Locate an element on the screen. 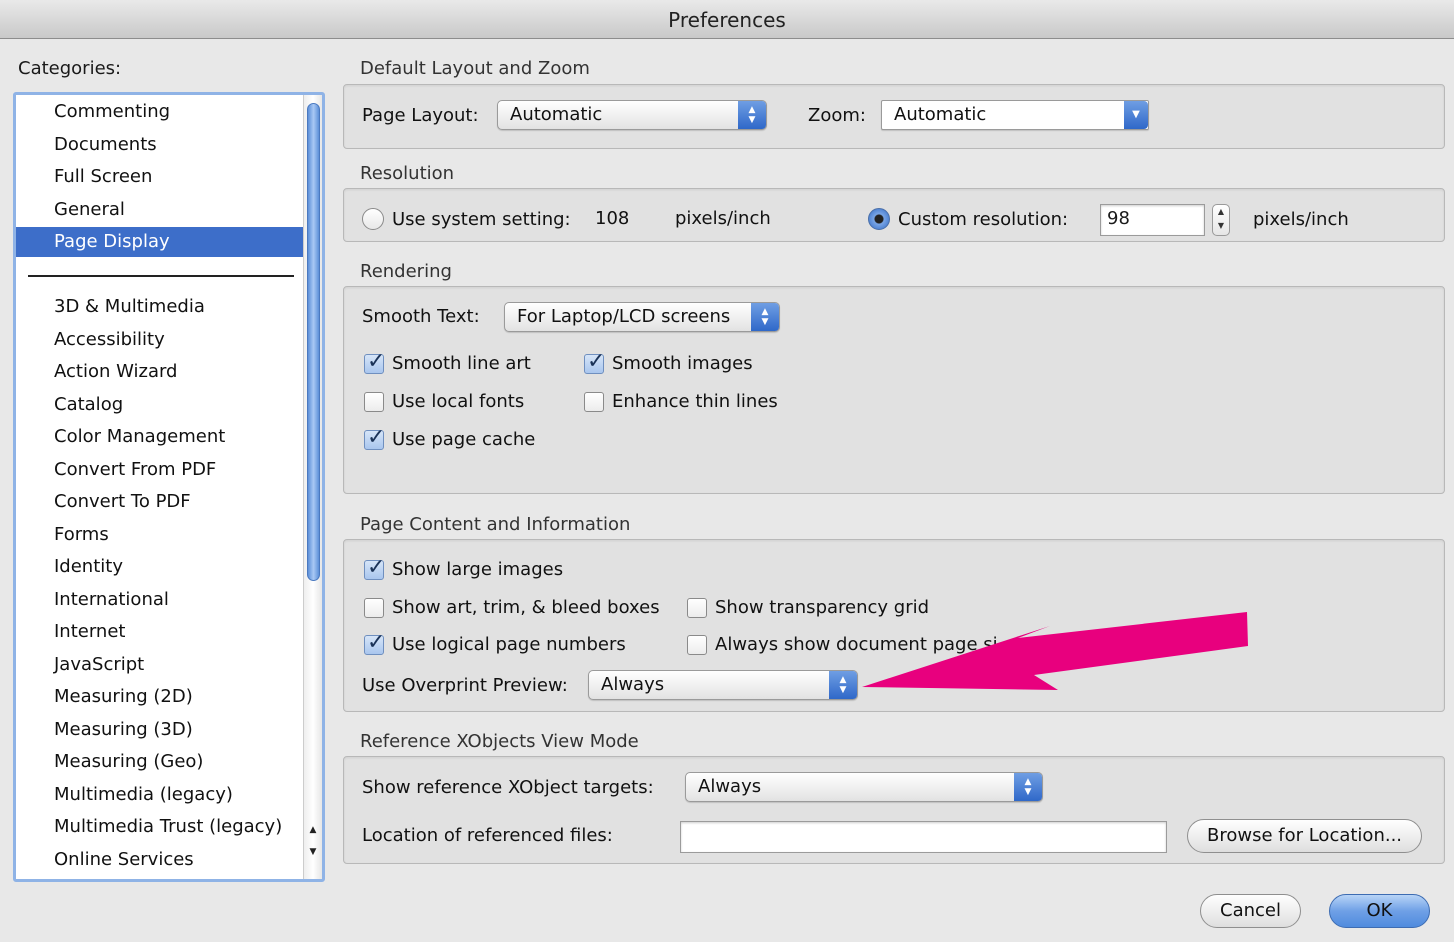  category-documents: Documents is located at coordinates (160, 145).